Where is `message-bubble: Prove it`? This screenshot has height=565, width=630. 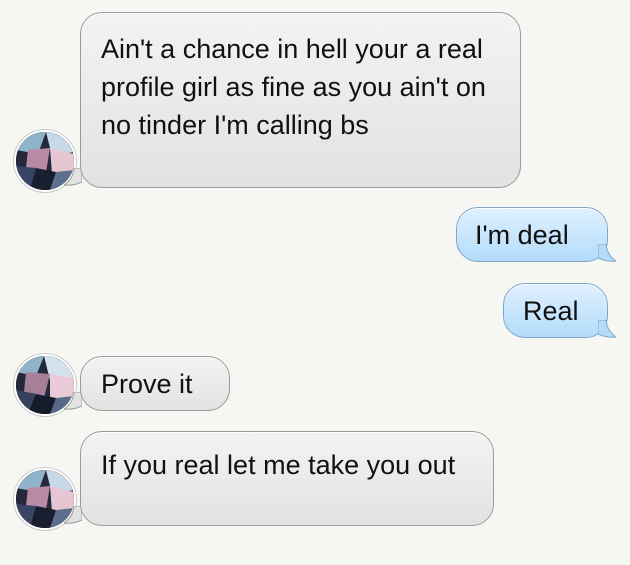 message-bubble: Prove it is located at coordinates (155, 383).